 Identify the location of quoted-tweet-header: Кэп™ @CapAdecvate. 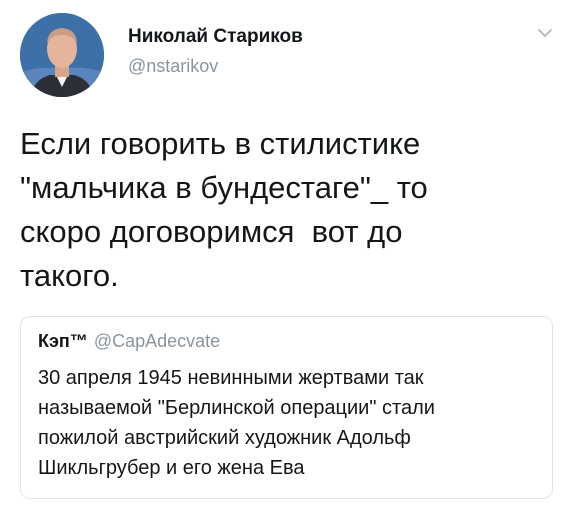
(129, 341).